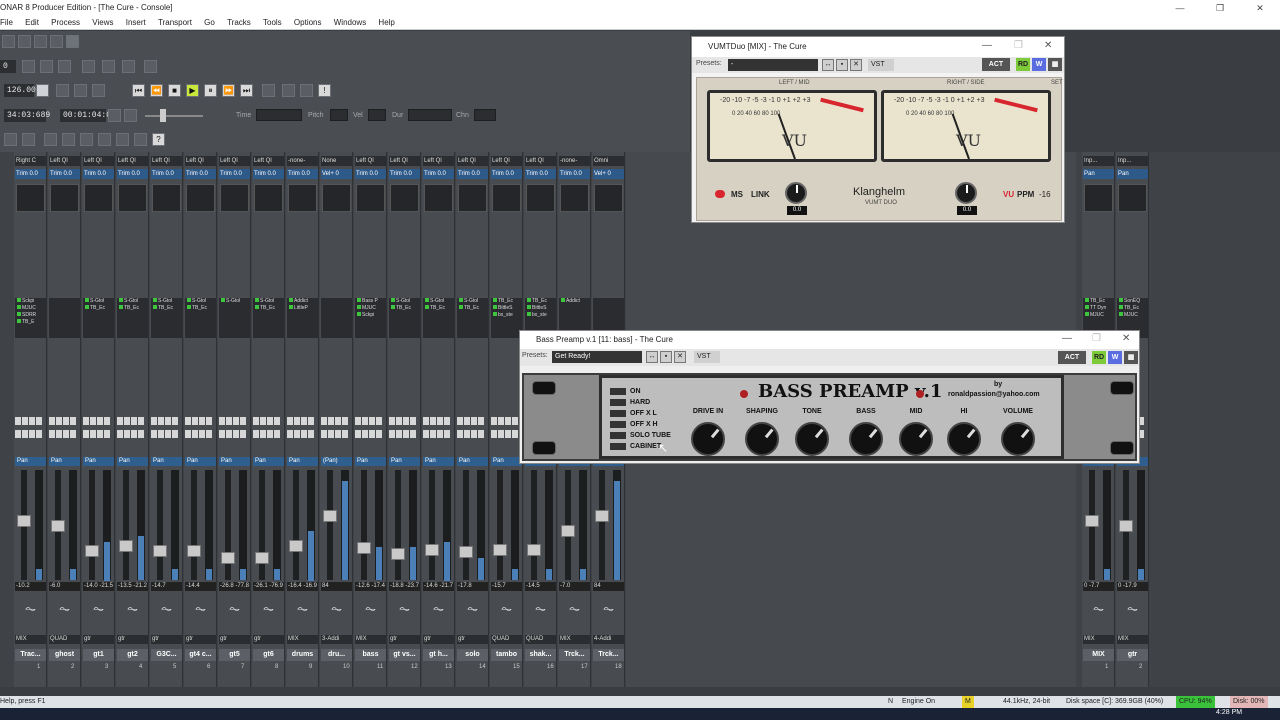 The height and width of the screenshot is (720, 1280). Describe the element at coordinates (209, 23) in the screenshot. I see `menu-go: Go` at that location.